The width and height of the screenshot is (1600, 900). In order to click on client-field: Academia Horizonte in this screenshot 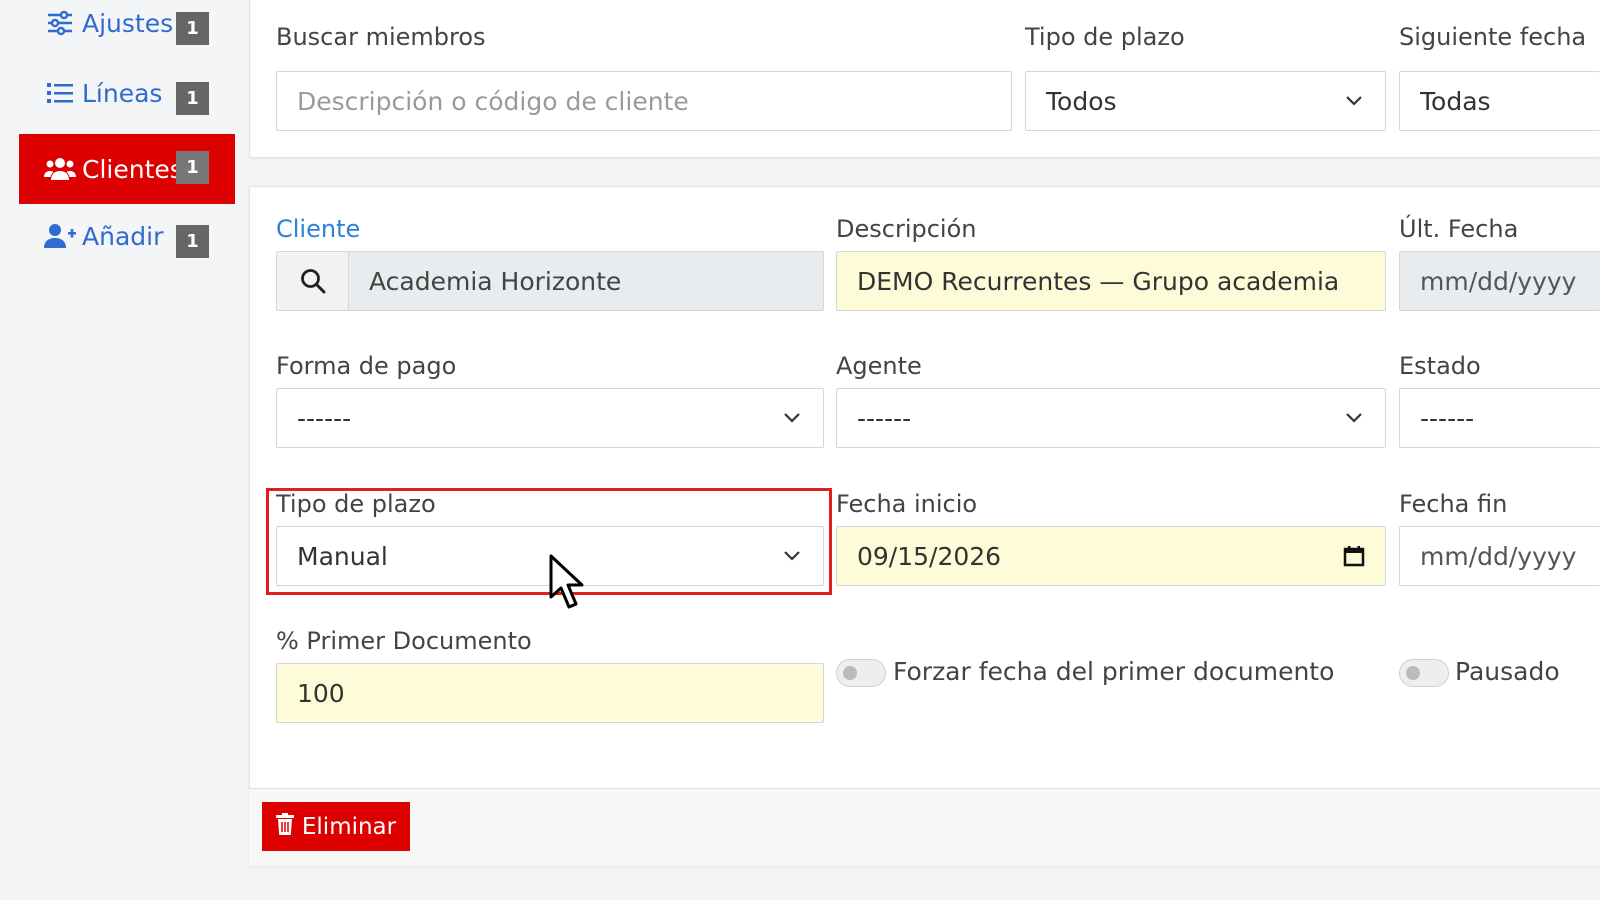, I will do `click(550, 281)`.